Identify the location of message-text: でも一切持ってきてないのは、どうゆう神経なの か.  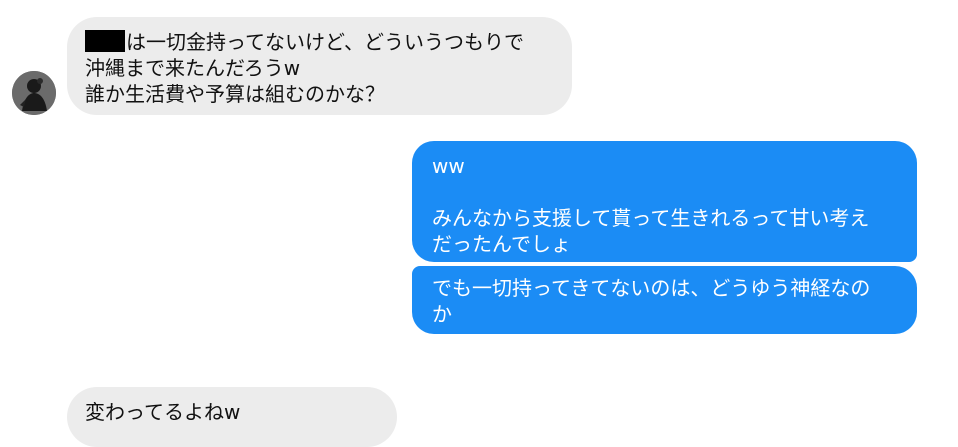
(651, 301).